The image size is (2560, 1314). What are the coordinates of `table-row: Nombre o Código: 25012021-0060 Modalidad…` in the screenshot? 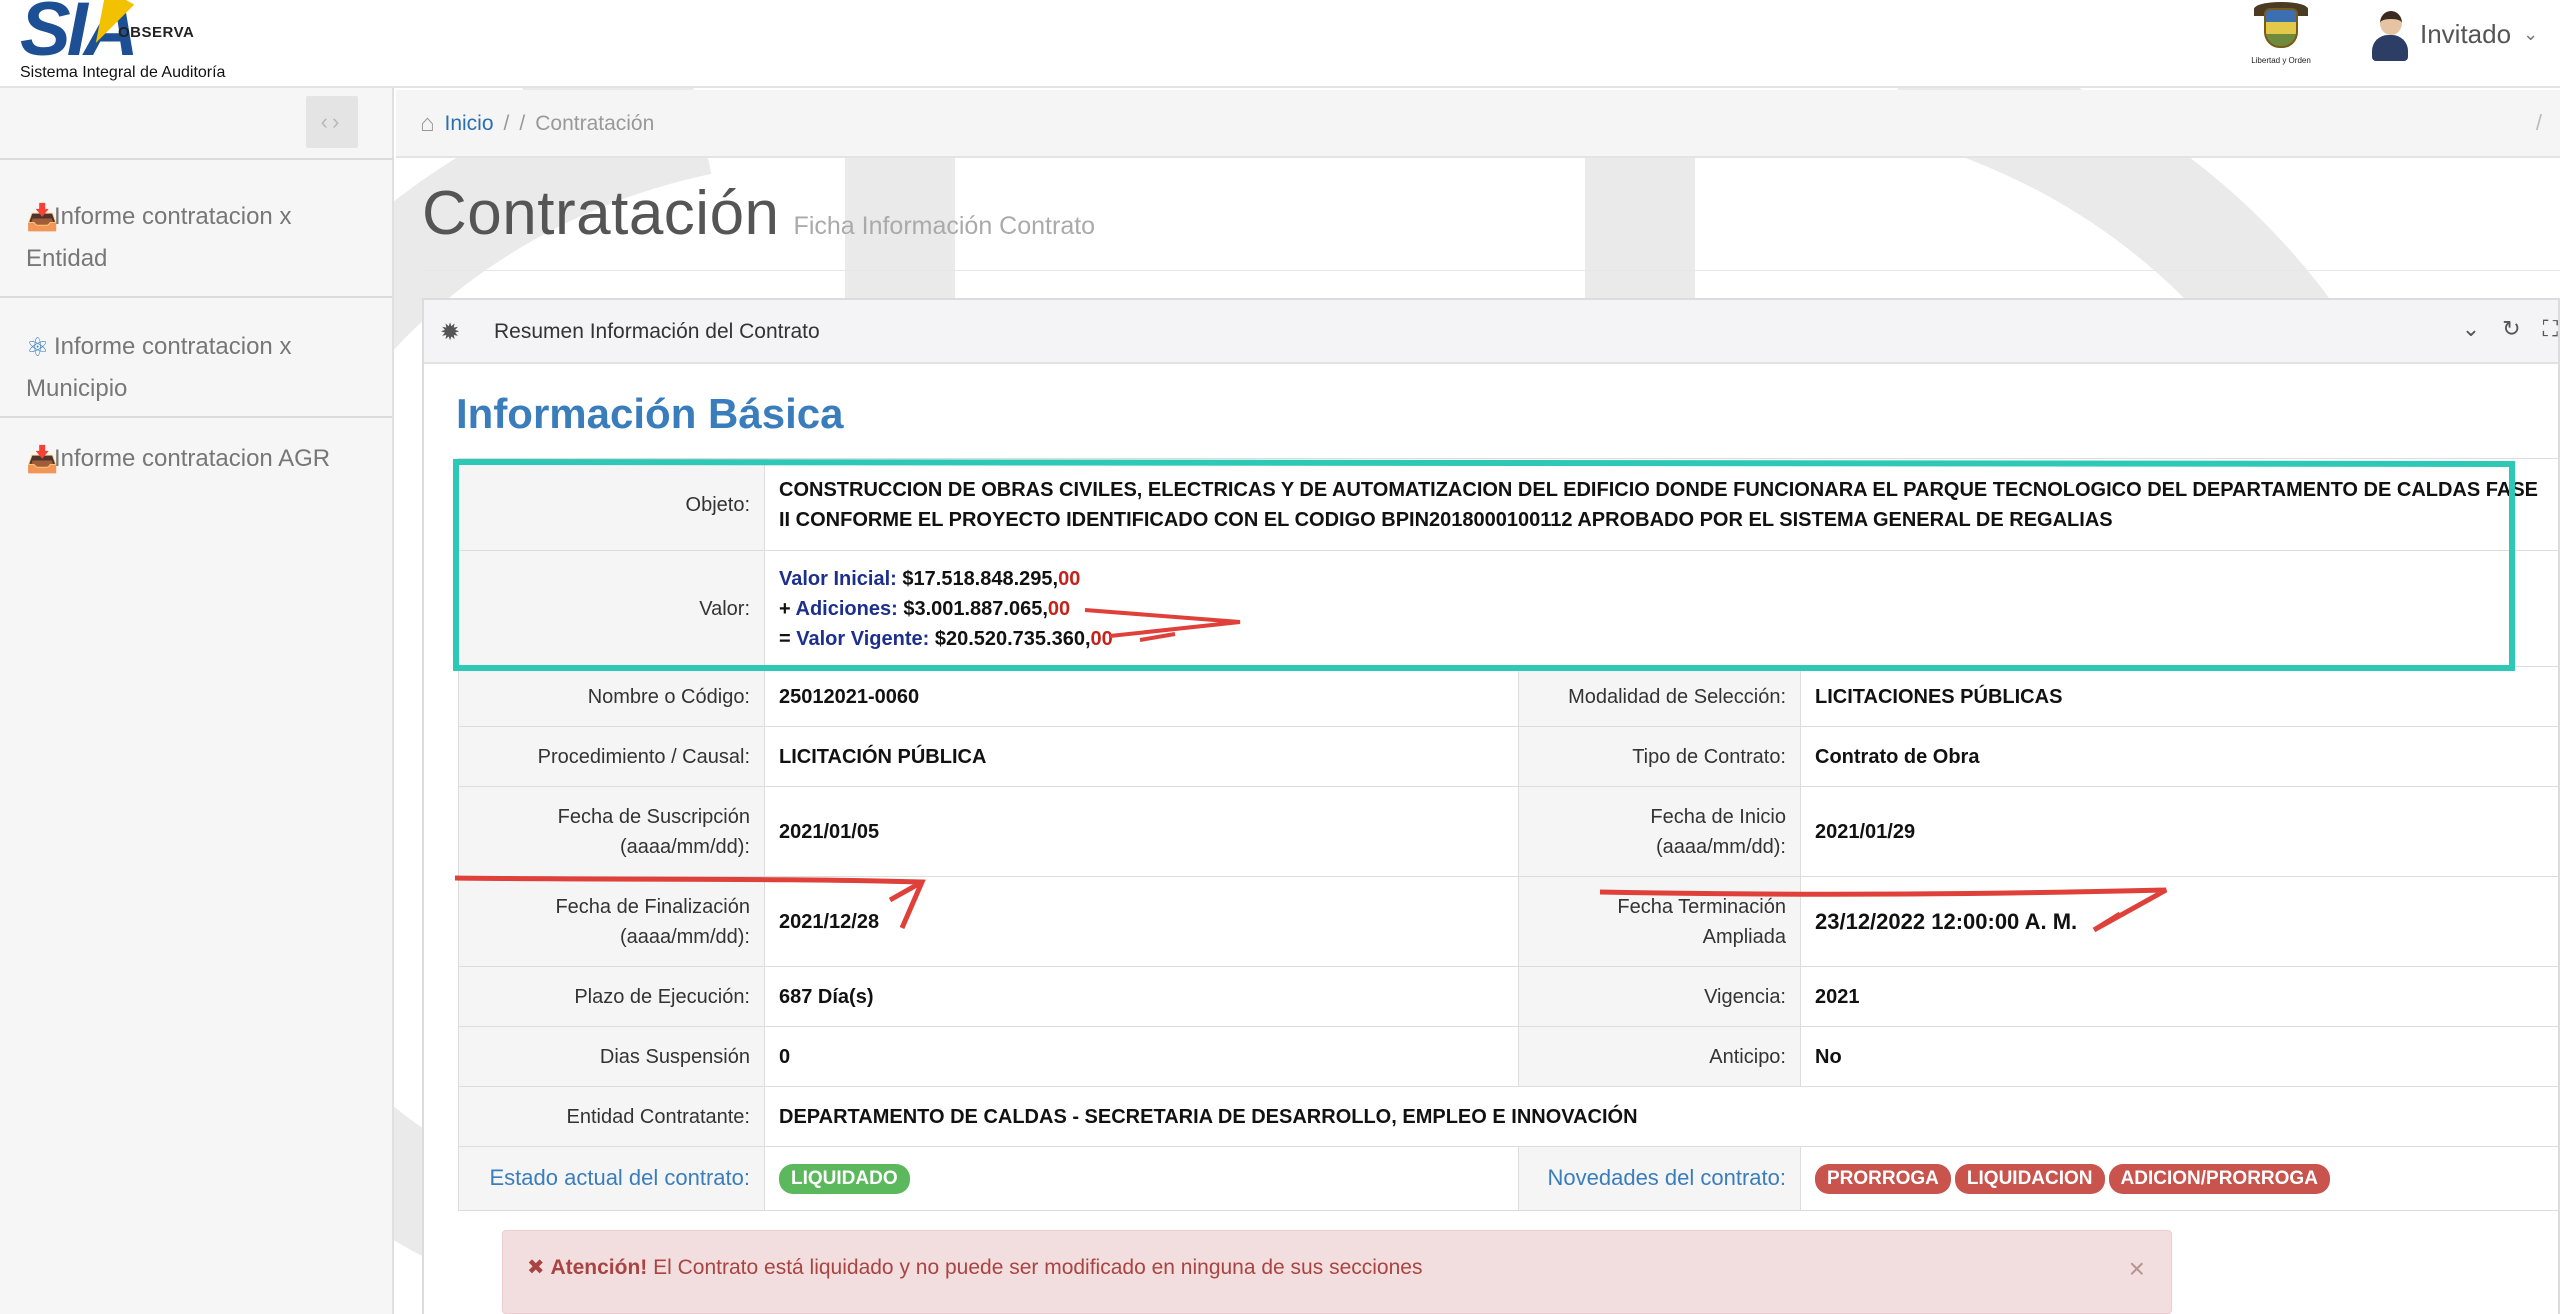 It's located at (1509, 696).